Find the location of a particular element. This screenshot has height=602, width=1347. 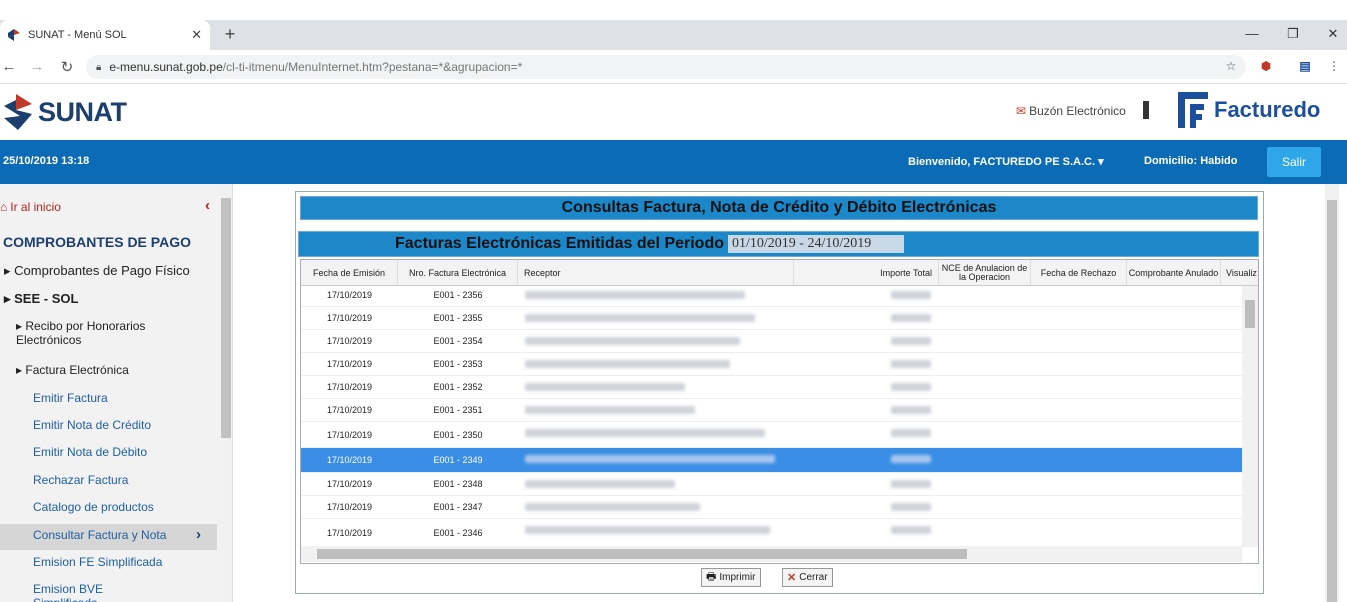

lock-icon: 🔒︎ is located at coordinates (99, 67).